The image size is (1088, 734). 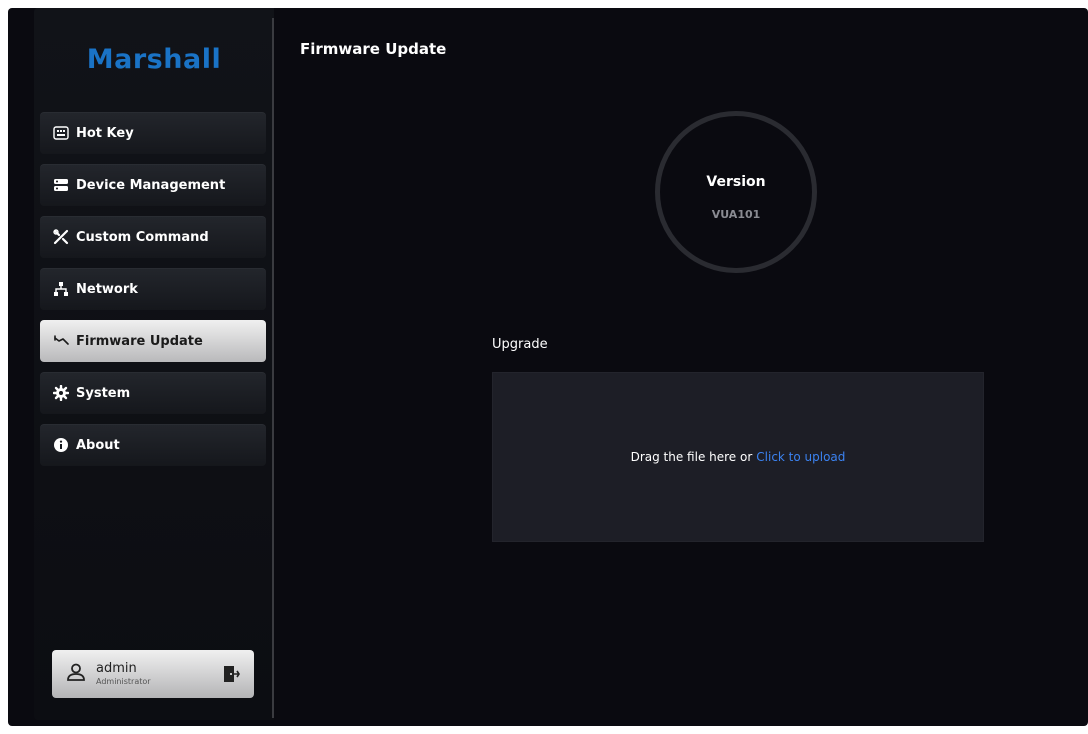 What do you see at coordinates (139, 341) in the screenshot?
I see `sidebar-item-label: Firmware Update` at bounding box center [139, 341].